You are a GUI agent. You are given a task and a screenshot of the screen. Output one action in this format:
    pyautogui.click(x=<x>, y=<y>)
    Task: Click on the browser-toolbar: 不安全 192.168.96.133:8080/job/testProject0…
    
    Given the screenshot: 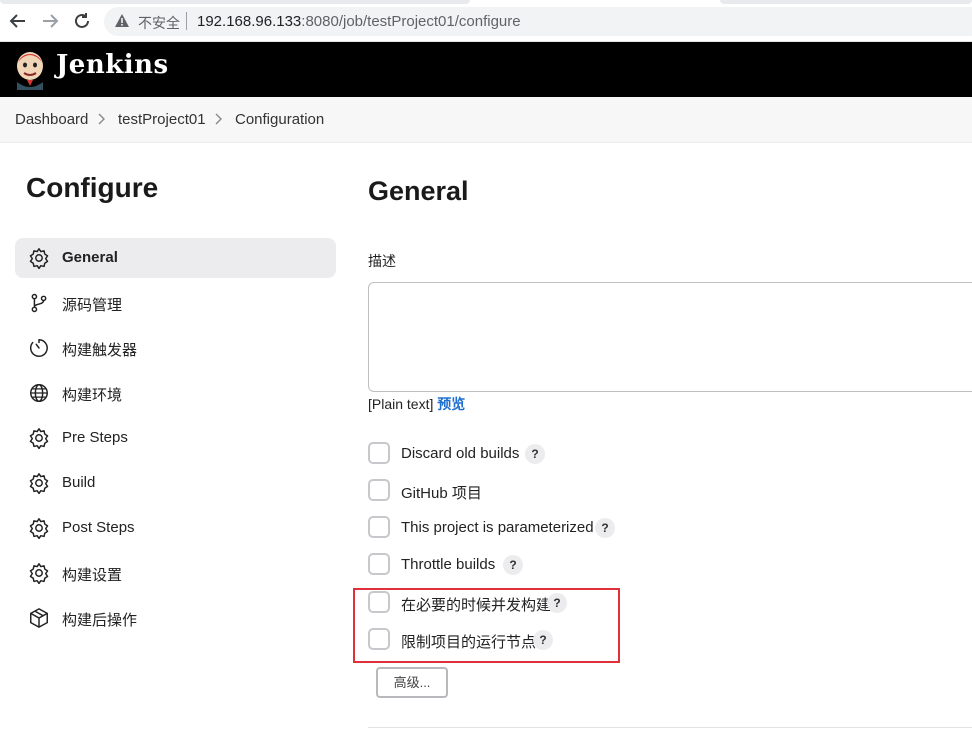 What is the action you would take?
    pyautogui.click(x=486, y=21)
    